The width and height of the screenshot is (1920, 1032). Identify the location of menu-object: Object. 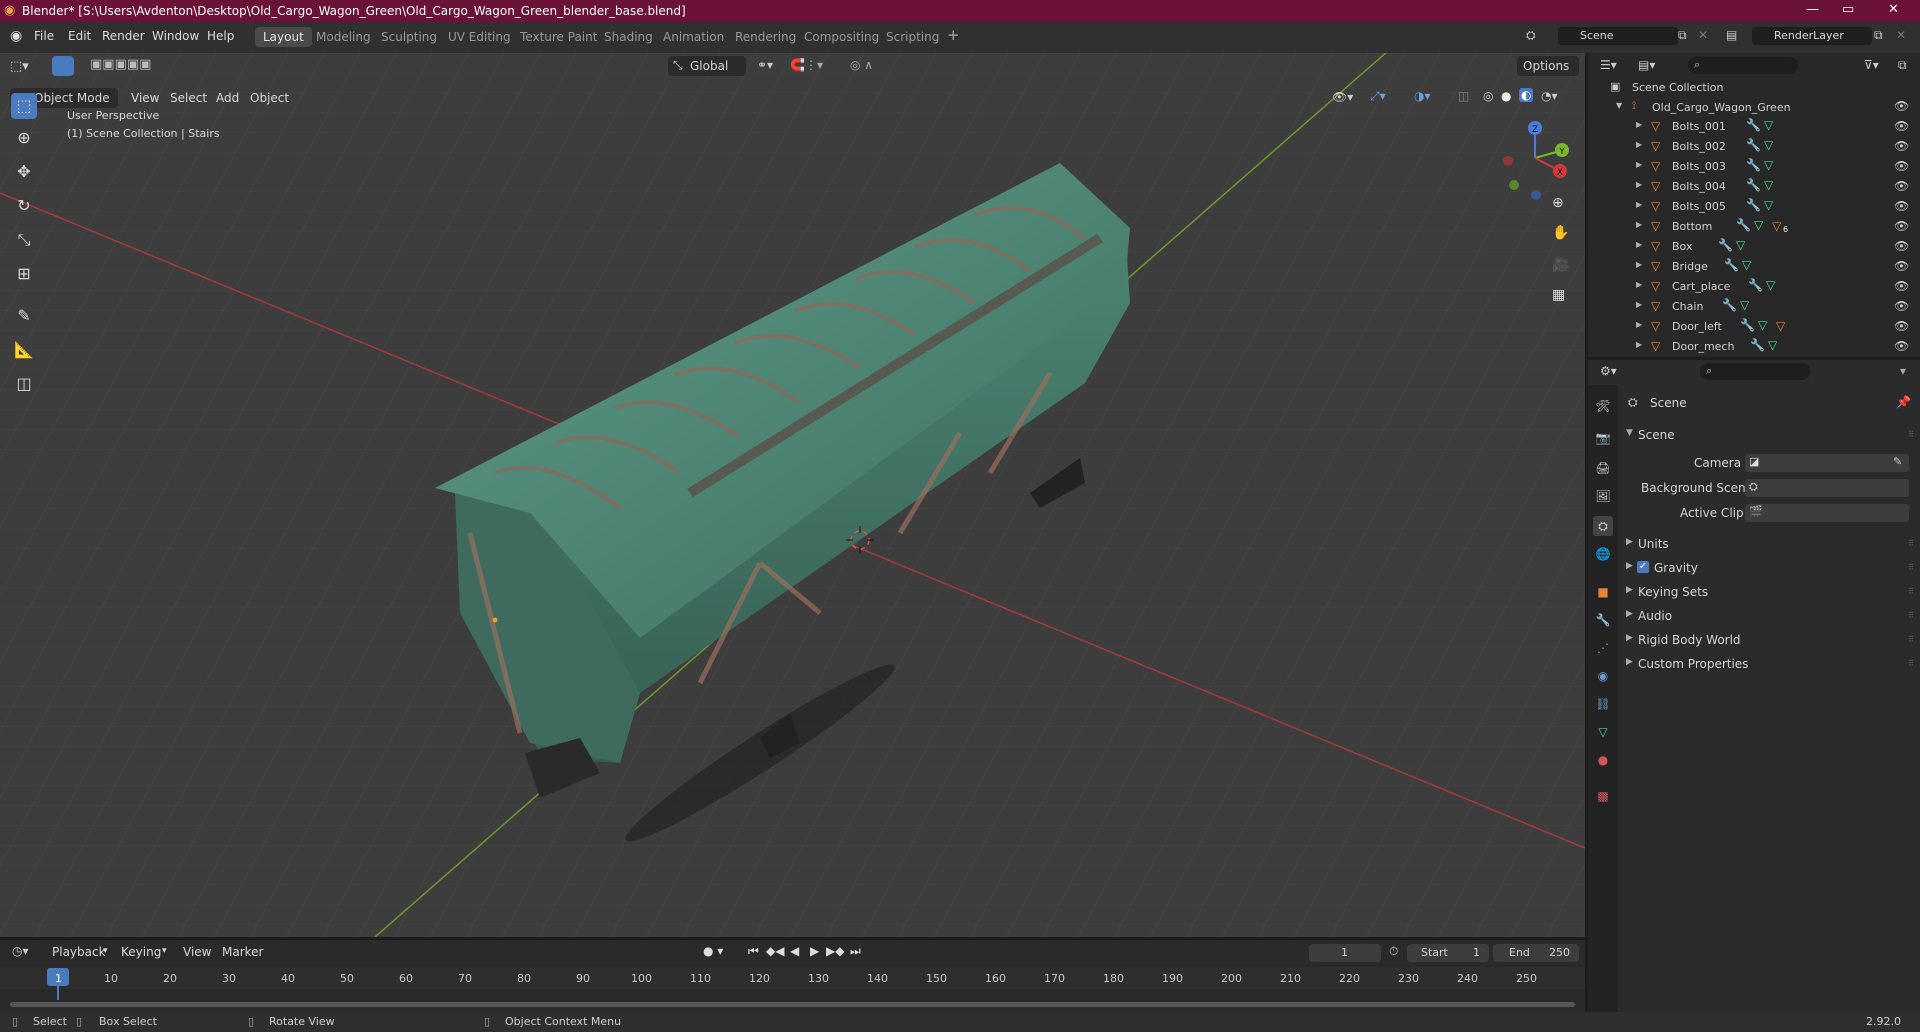
(269, 98).